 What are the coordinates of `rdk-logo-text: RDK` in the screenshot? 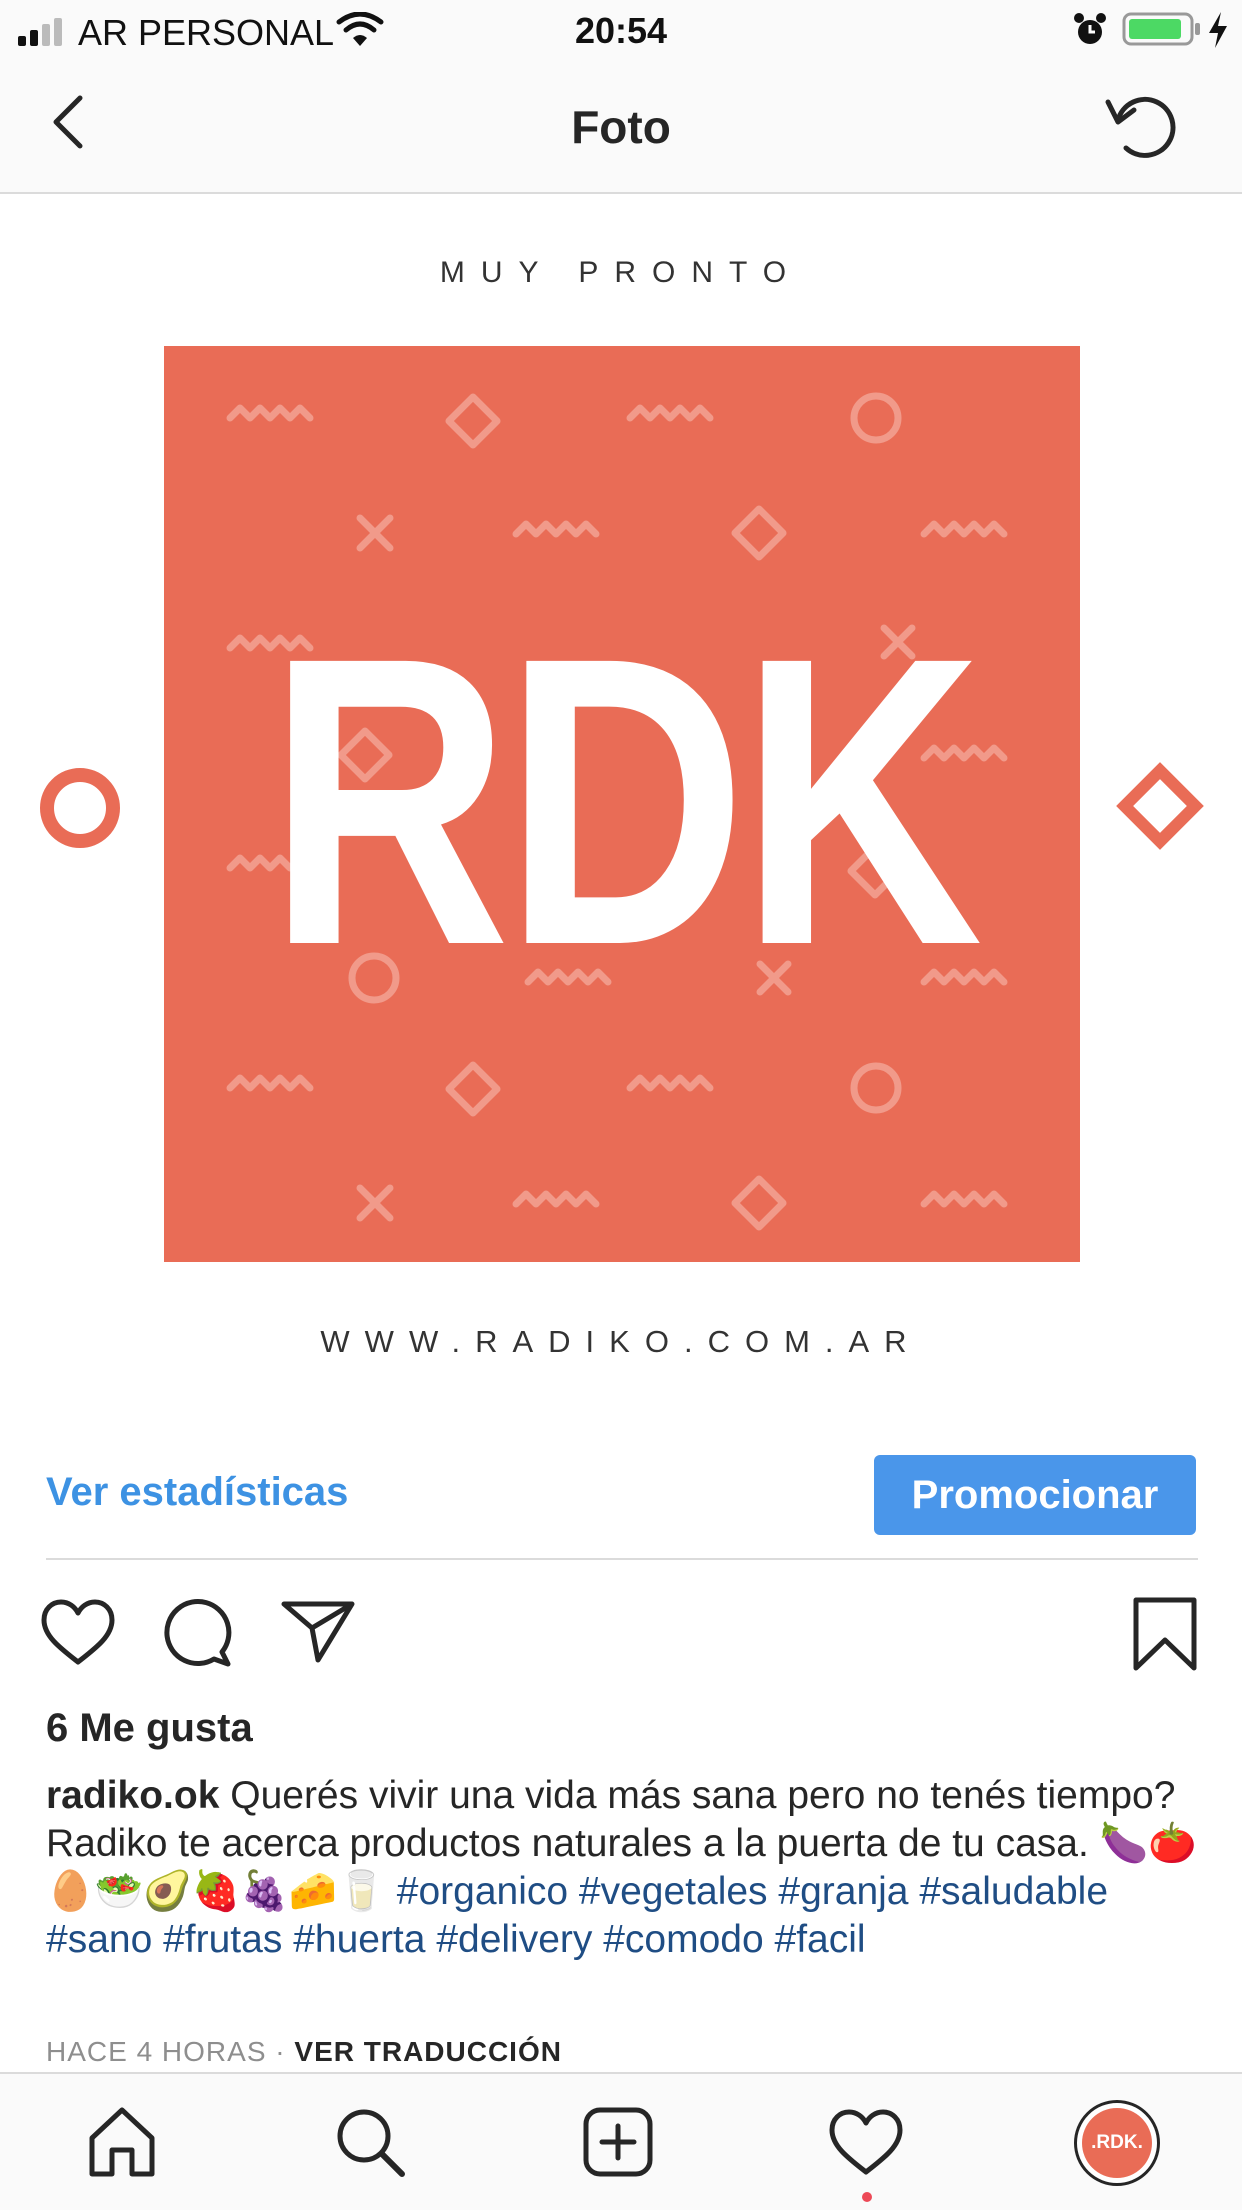 It's located at (625, 801).